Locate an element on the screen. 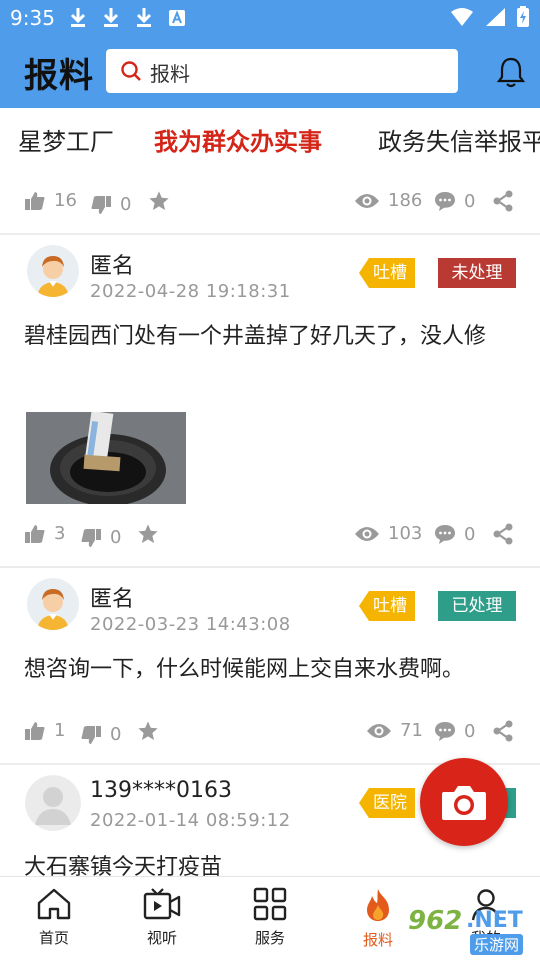 This screenshot has height=960, width=540. nav-label: 视听 is located at coordinates (161, 938).